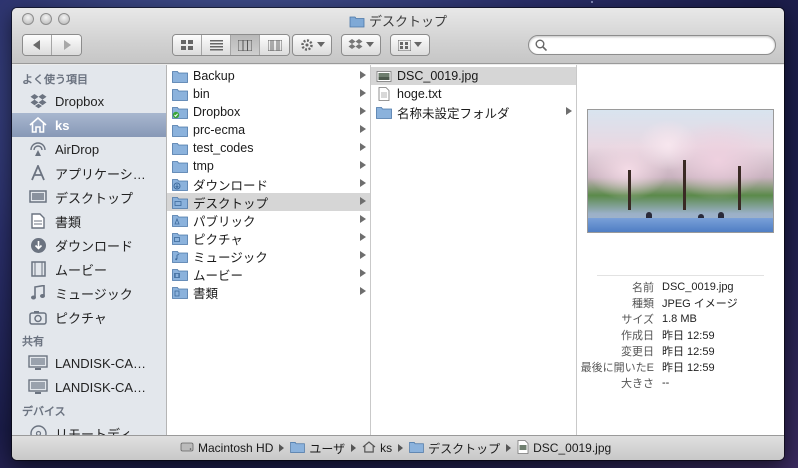 This screenshot has height=468, width=798. I want to click on chevron-down-icon, so click(418, 45).